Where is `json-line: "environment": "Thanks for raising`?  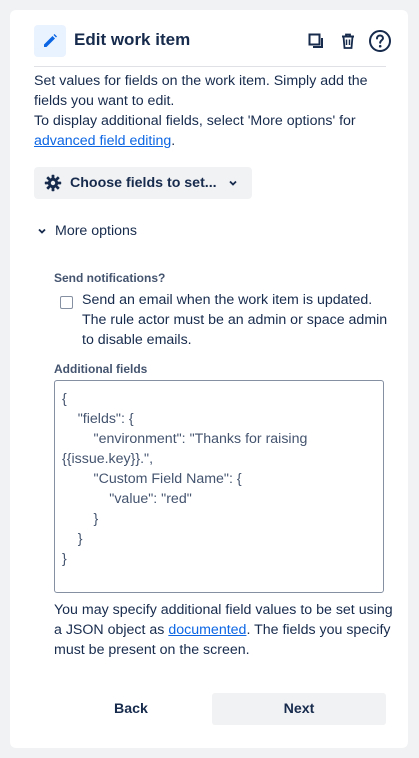 json-line: "environment": "Thanks for raising is located at coordinates (185, 439).